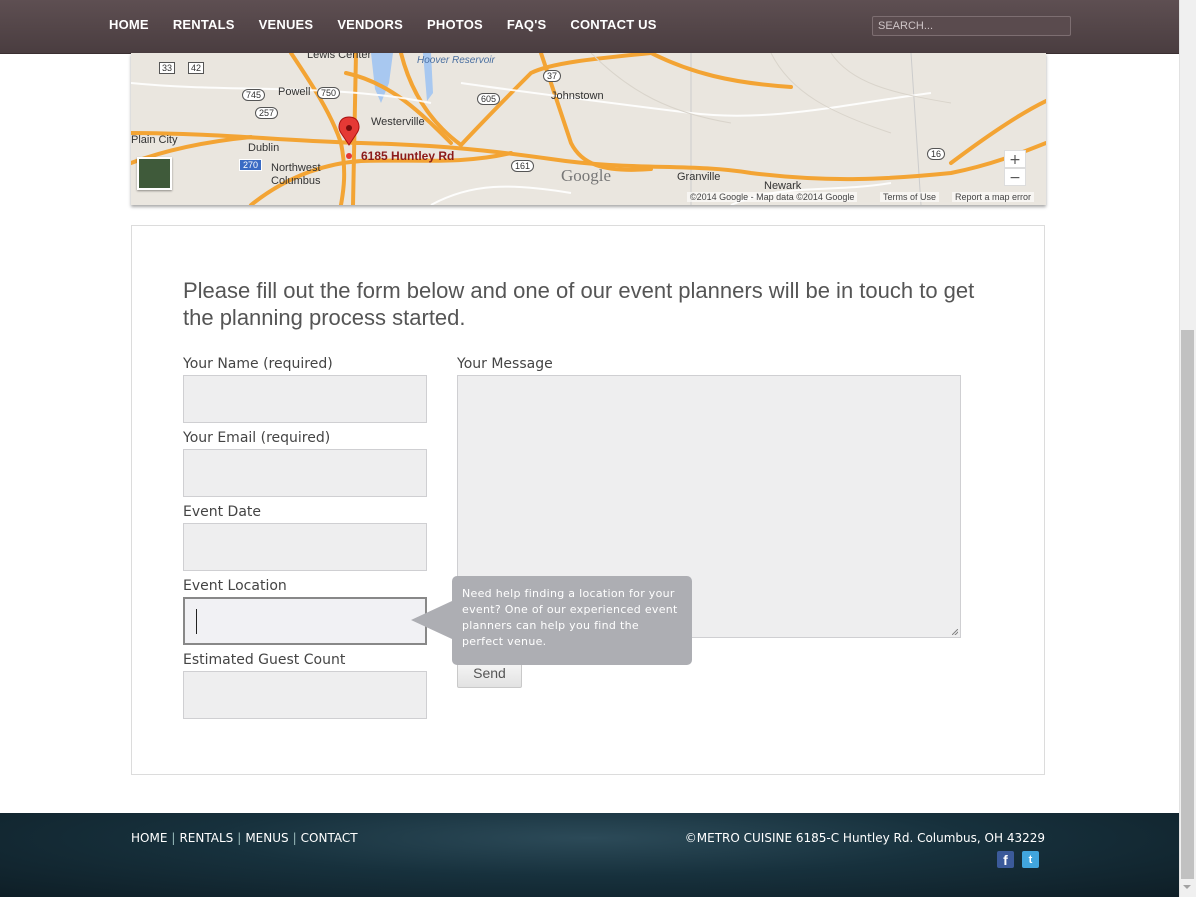  What do you see at coordinates (222, 512) in the screenshot?
I see `event-date-label: Event Date` at bounding box center [222, 512].